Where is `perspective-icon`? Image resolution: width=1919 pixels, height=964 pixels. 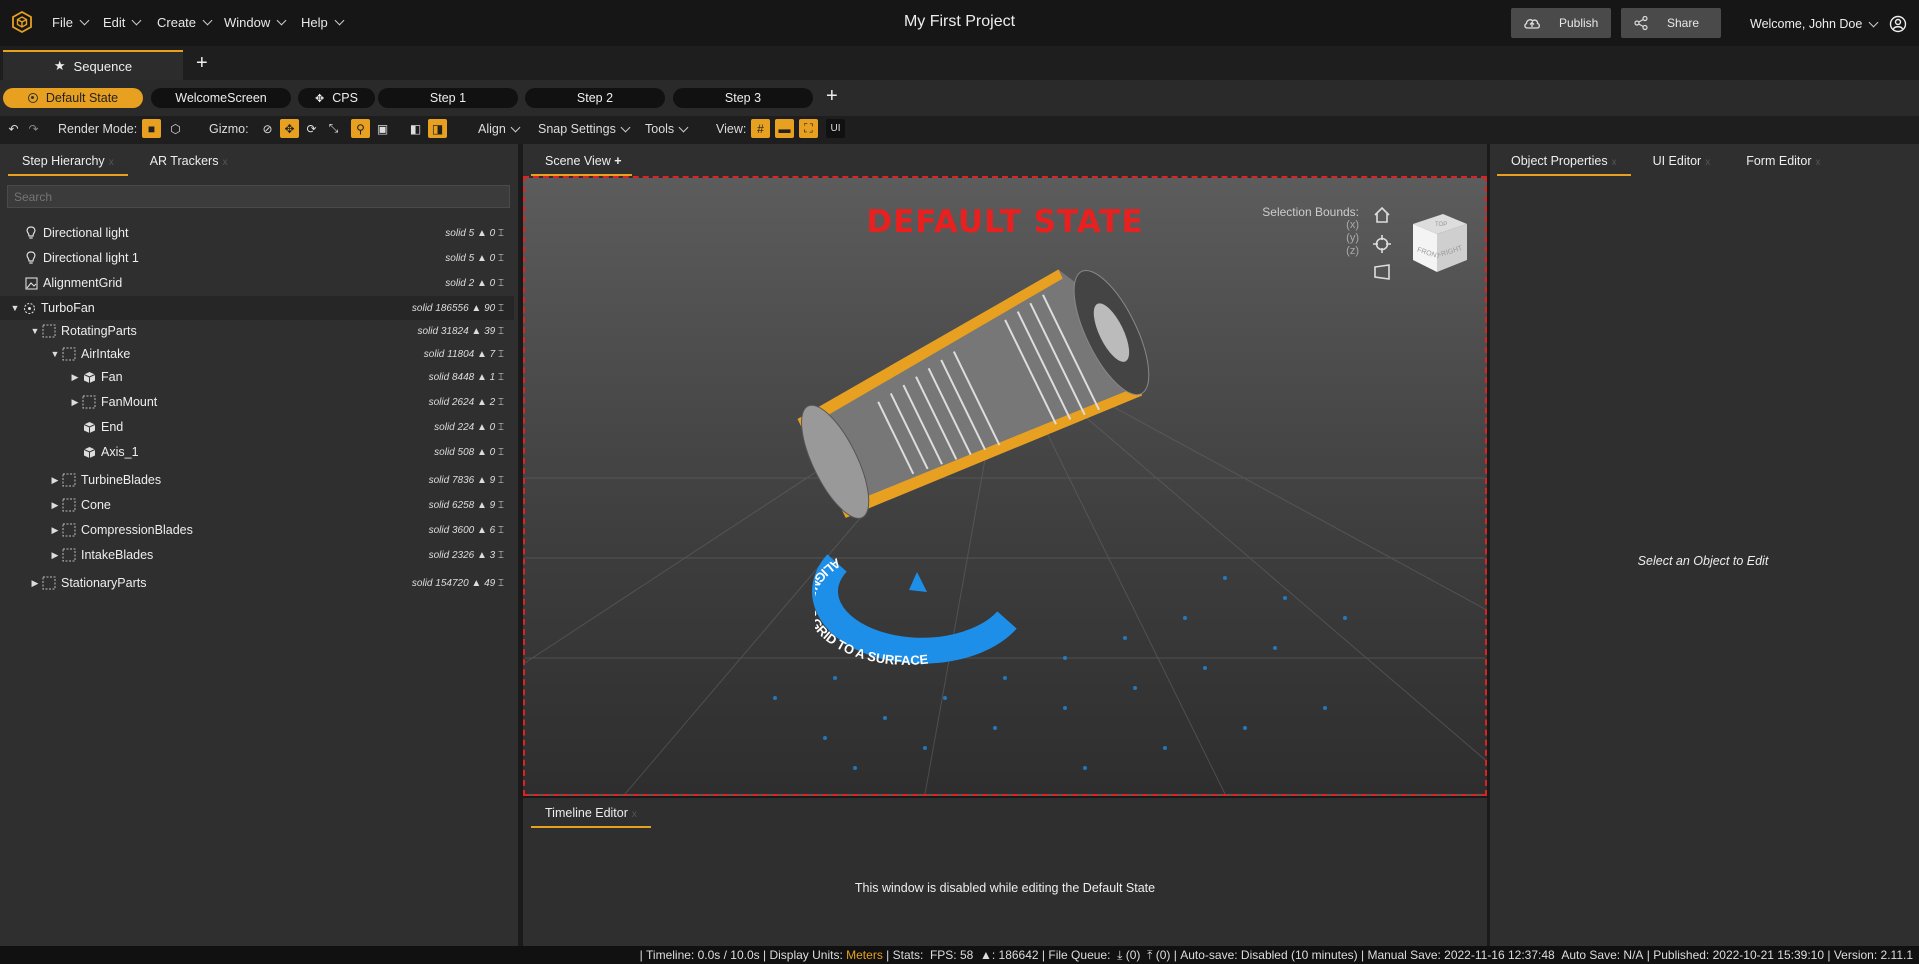
perspective-icon is located at coordinates (1382, 272).